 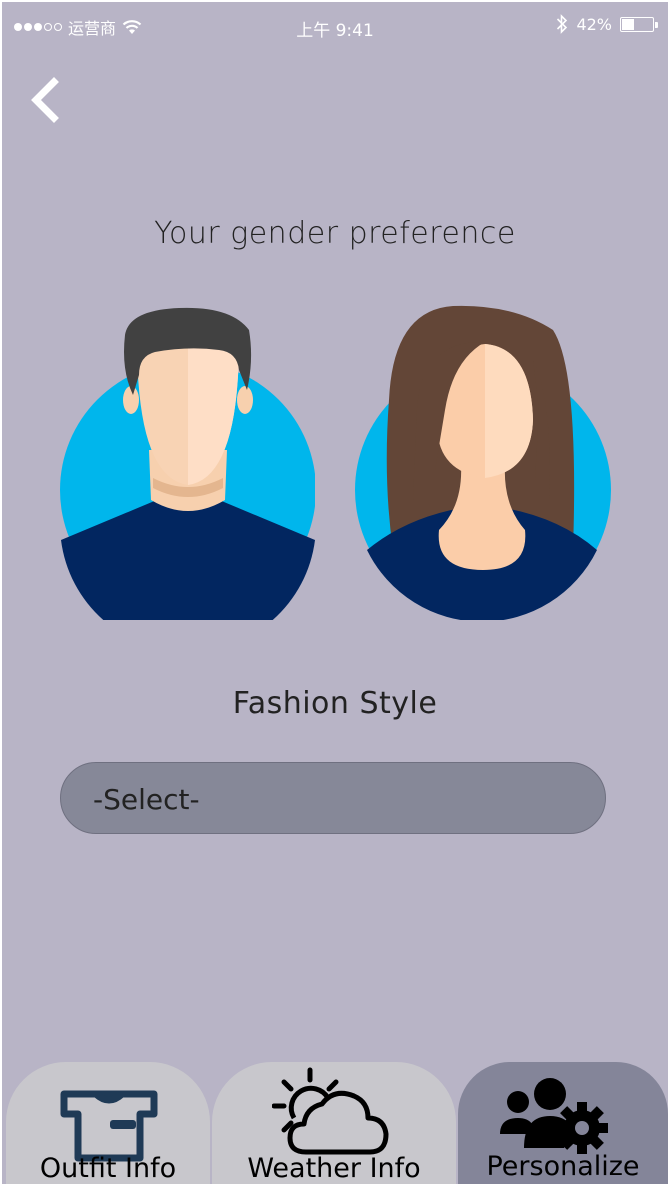 I want to click on page-title: Your gender preference, so click(x=335, y=233).